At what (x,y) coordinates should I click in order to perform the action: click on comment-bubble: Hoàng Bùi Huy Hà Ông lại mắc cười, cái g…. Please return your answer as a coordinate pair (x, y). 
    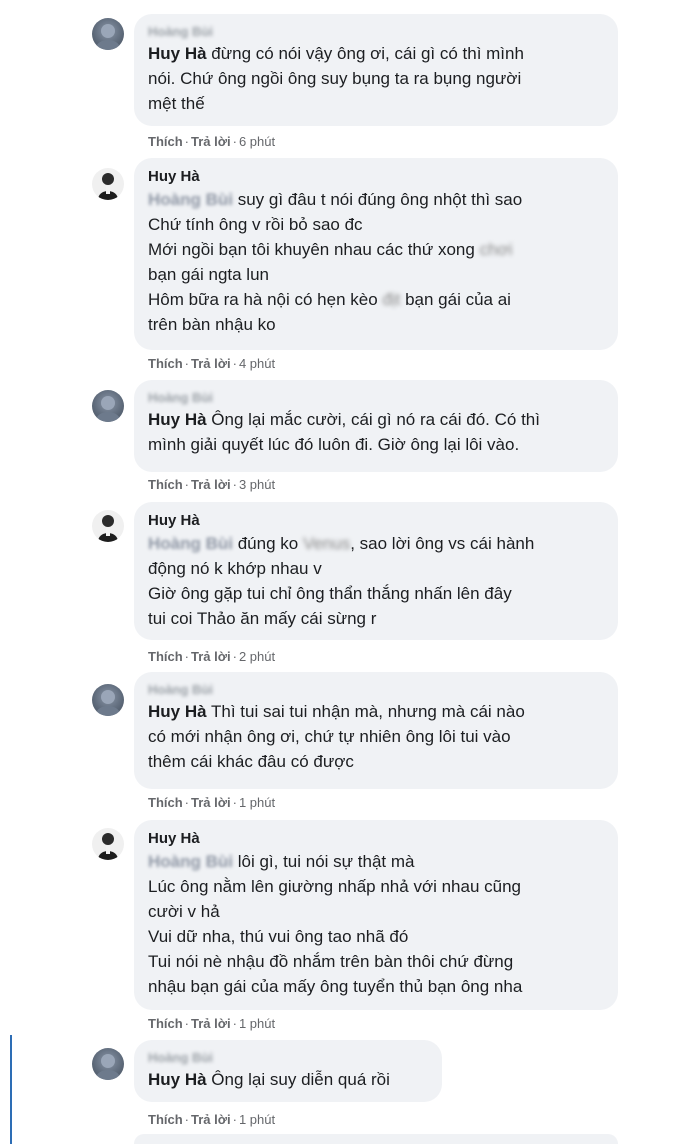
    Looking at the image, I should click on (376, 426).